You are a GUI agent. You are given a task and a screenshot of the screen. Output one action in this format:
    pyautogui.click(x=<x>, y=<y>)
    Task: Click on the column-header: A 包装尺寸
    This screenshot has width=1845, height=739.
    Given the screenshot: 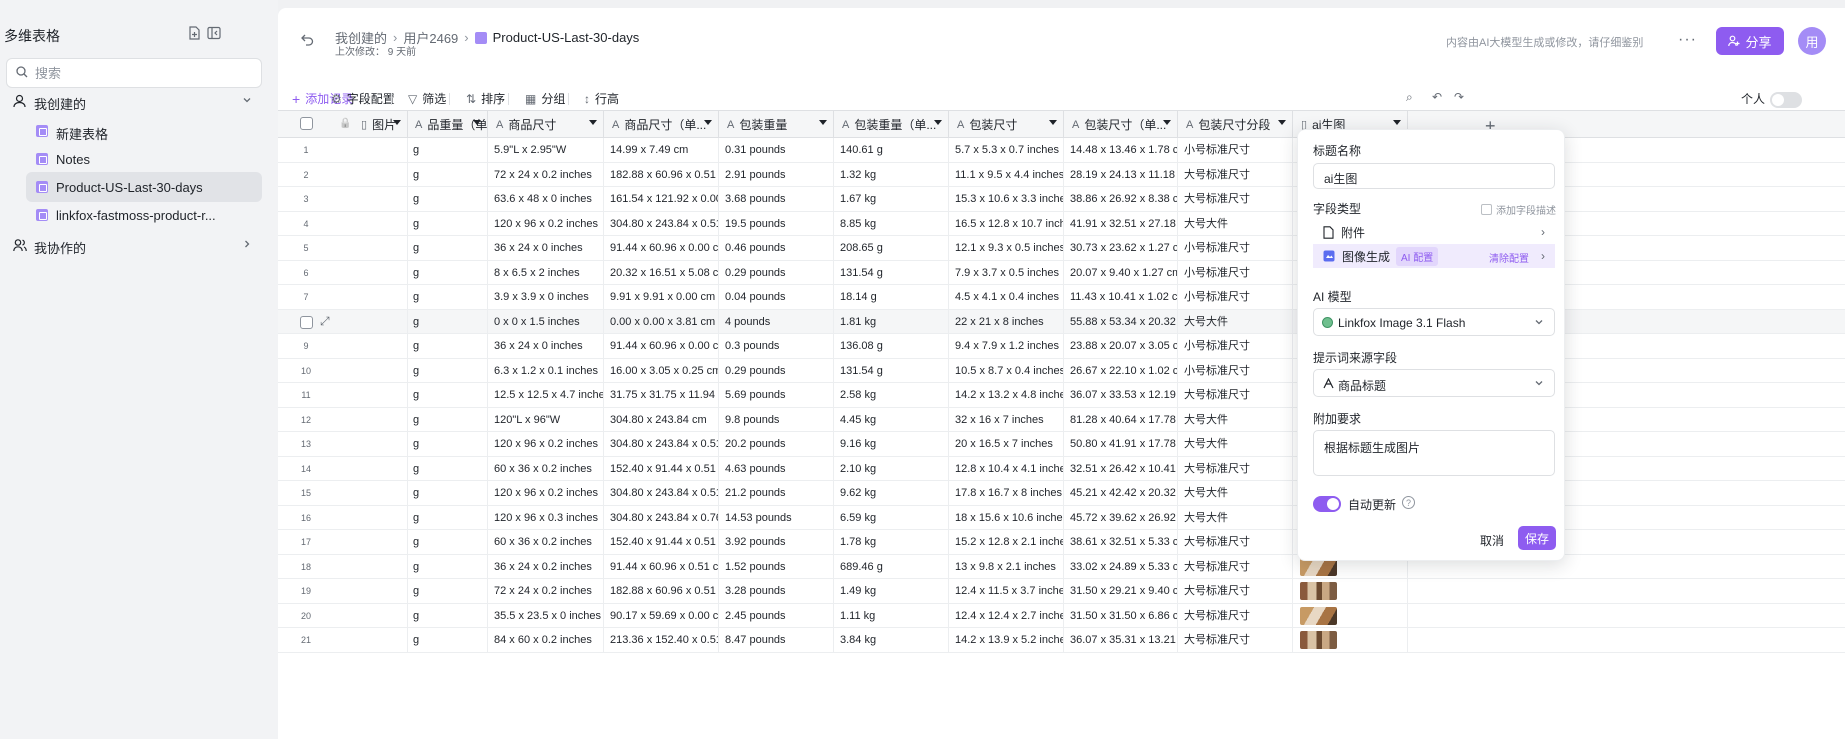 What is the action you would take?
    pyautogui.click(x=1006, y=124)
    